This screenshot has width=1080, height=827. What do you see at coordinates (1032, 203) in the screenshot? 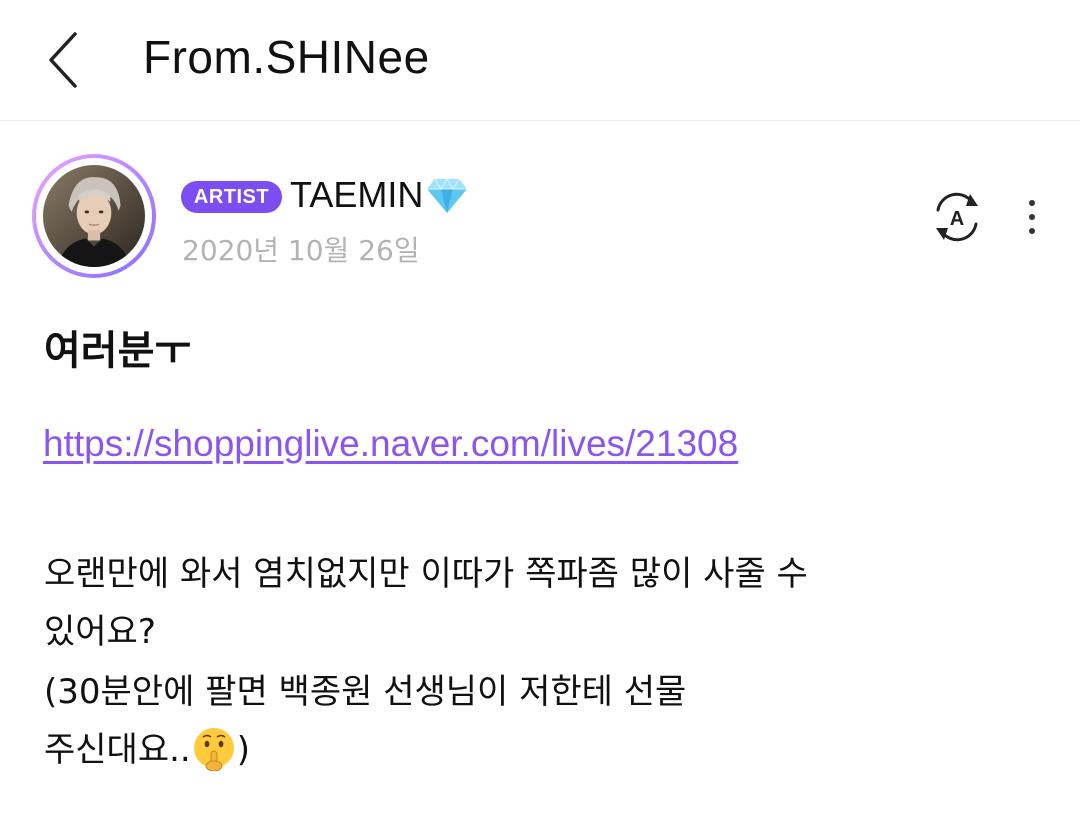
I see `more-vertical-icon` at bounding box center [1032, 203].